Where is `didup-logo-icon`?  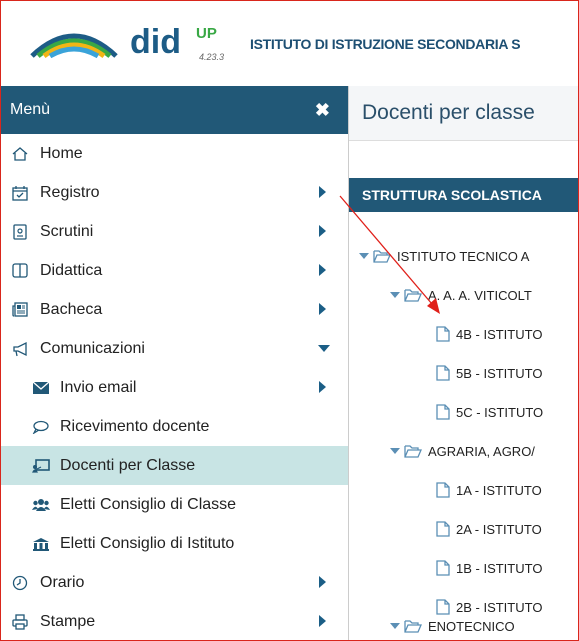
didup-logo-icon is located at coordinates (74, 46).